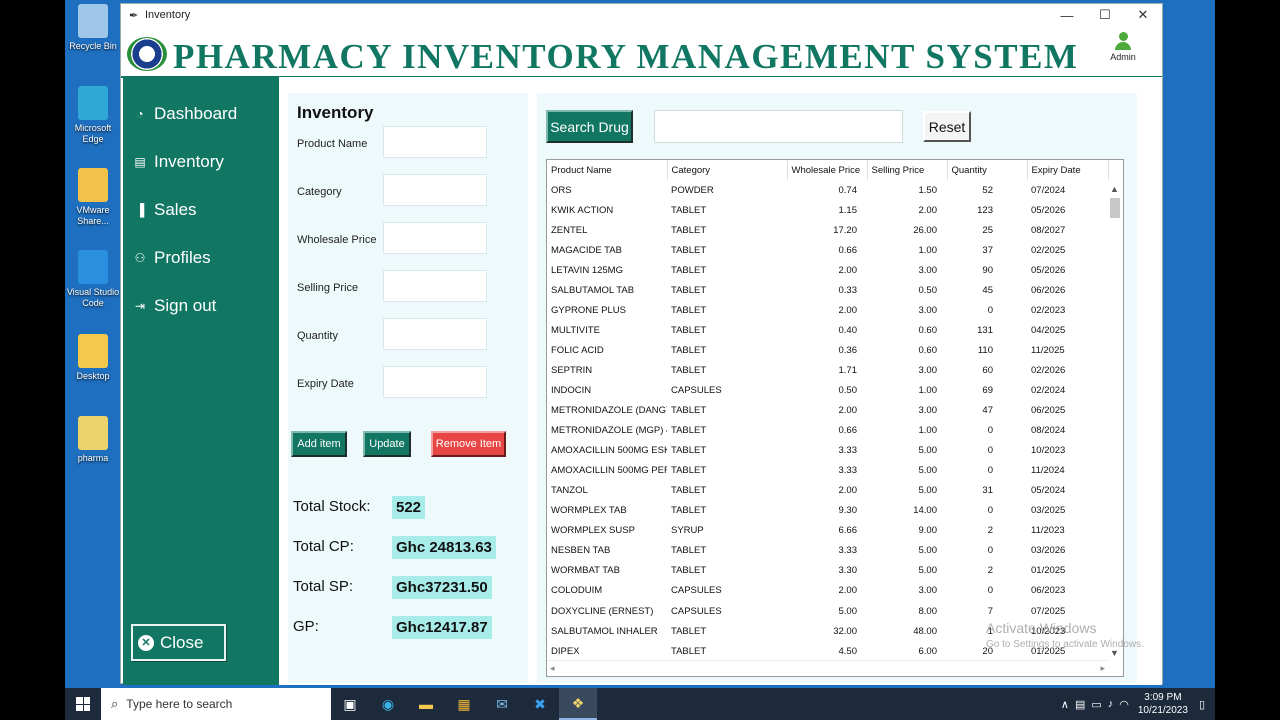 The width and height of the screenshot is (1280, 720). I want to click on store-icon: ▦, so click(464, 704).